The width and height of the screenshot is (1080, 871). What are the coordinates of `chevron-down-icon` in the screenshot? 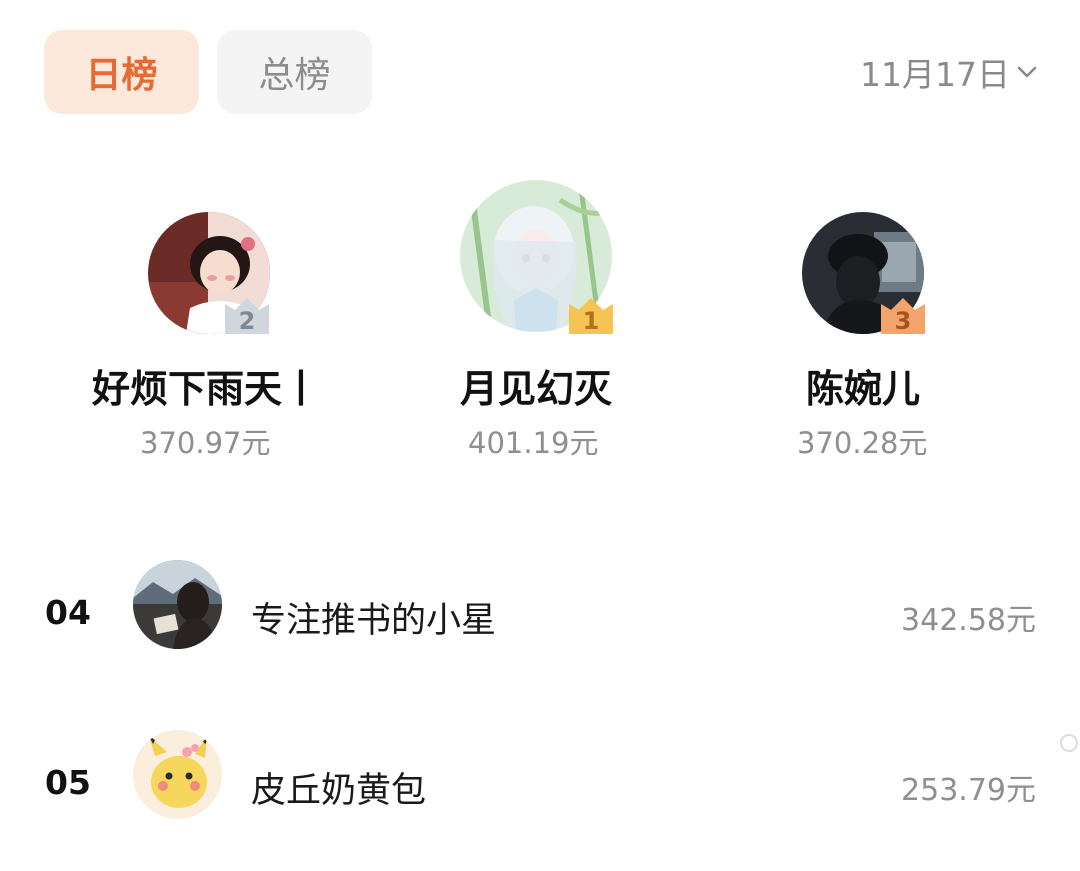 It's located at (1027, 72).